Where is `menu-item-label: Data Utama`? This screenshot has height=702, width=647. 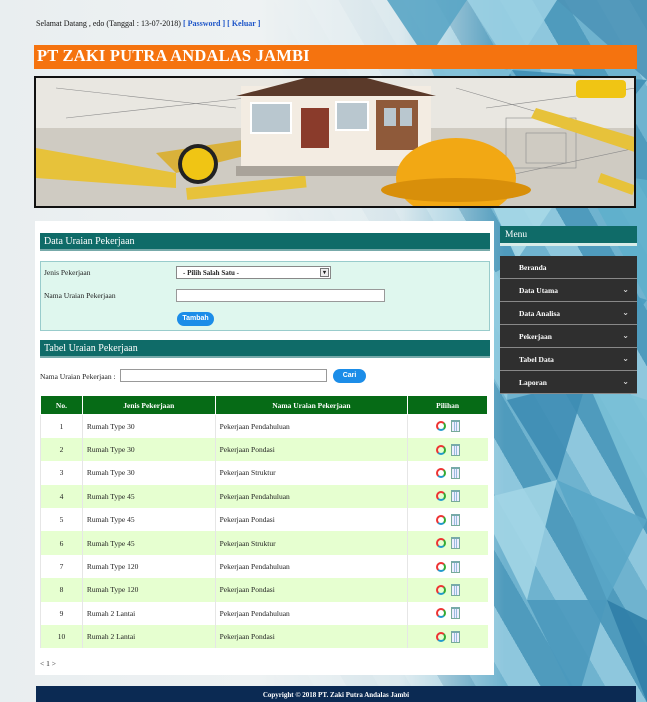 menu-item-label: Data Utama is located at coordinates (538, 290).